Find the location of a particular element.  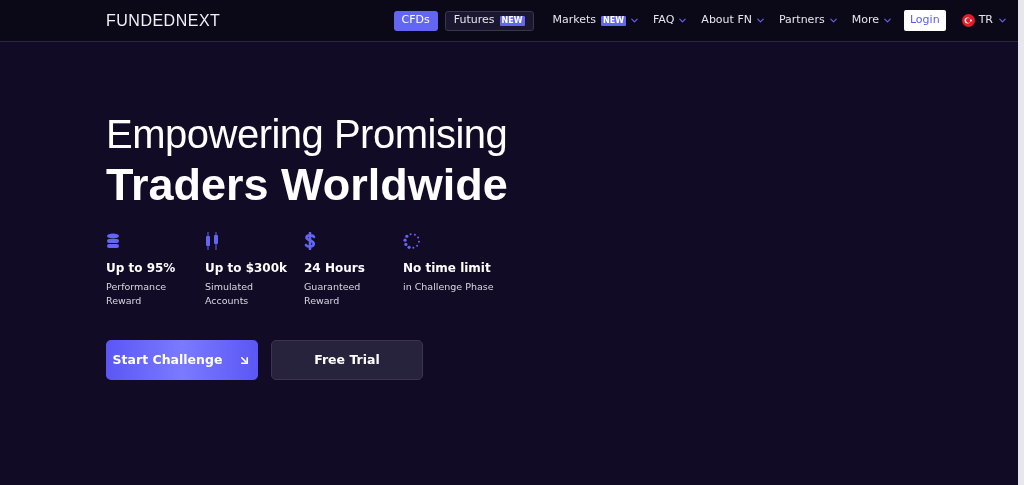

feature-value: Up to 95% is located at coordinates (141, 268).